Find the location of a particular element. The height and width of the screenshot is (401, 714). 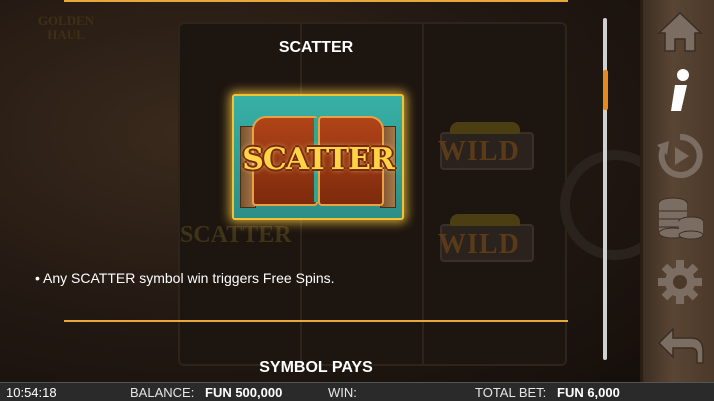

back-arrow-icon is located at coordinates (680, 345).